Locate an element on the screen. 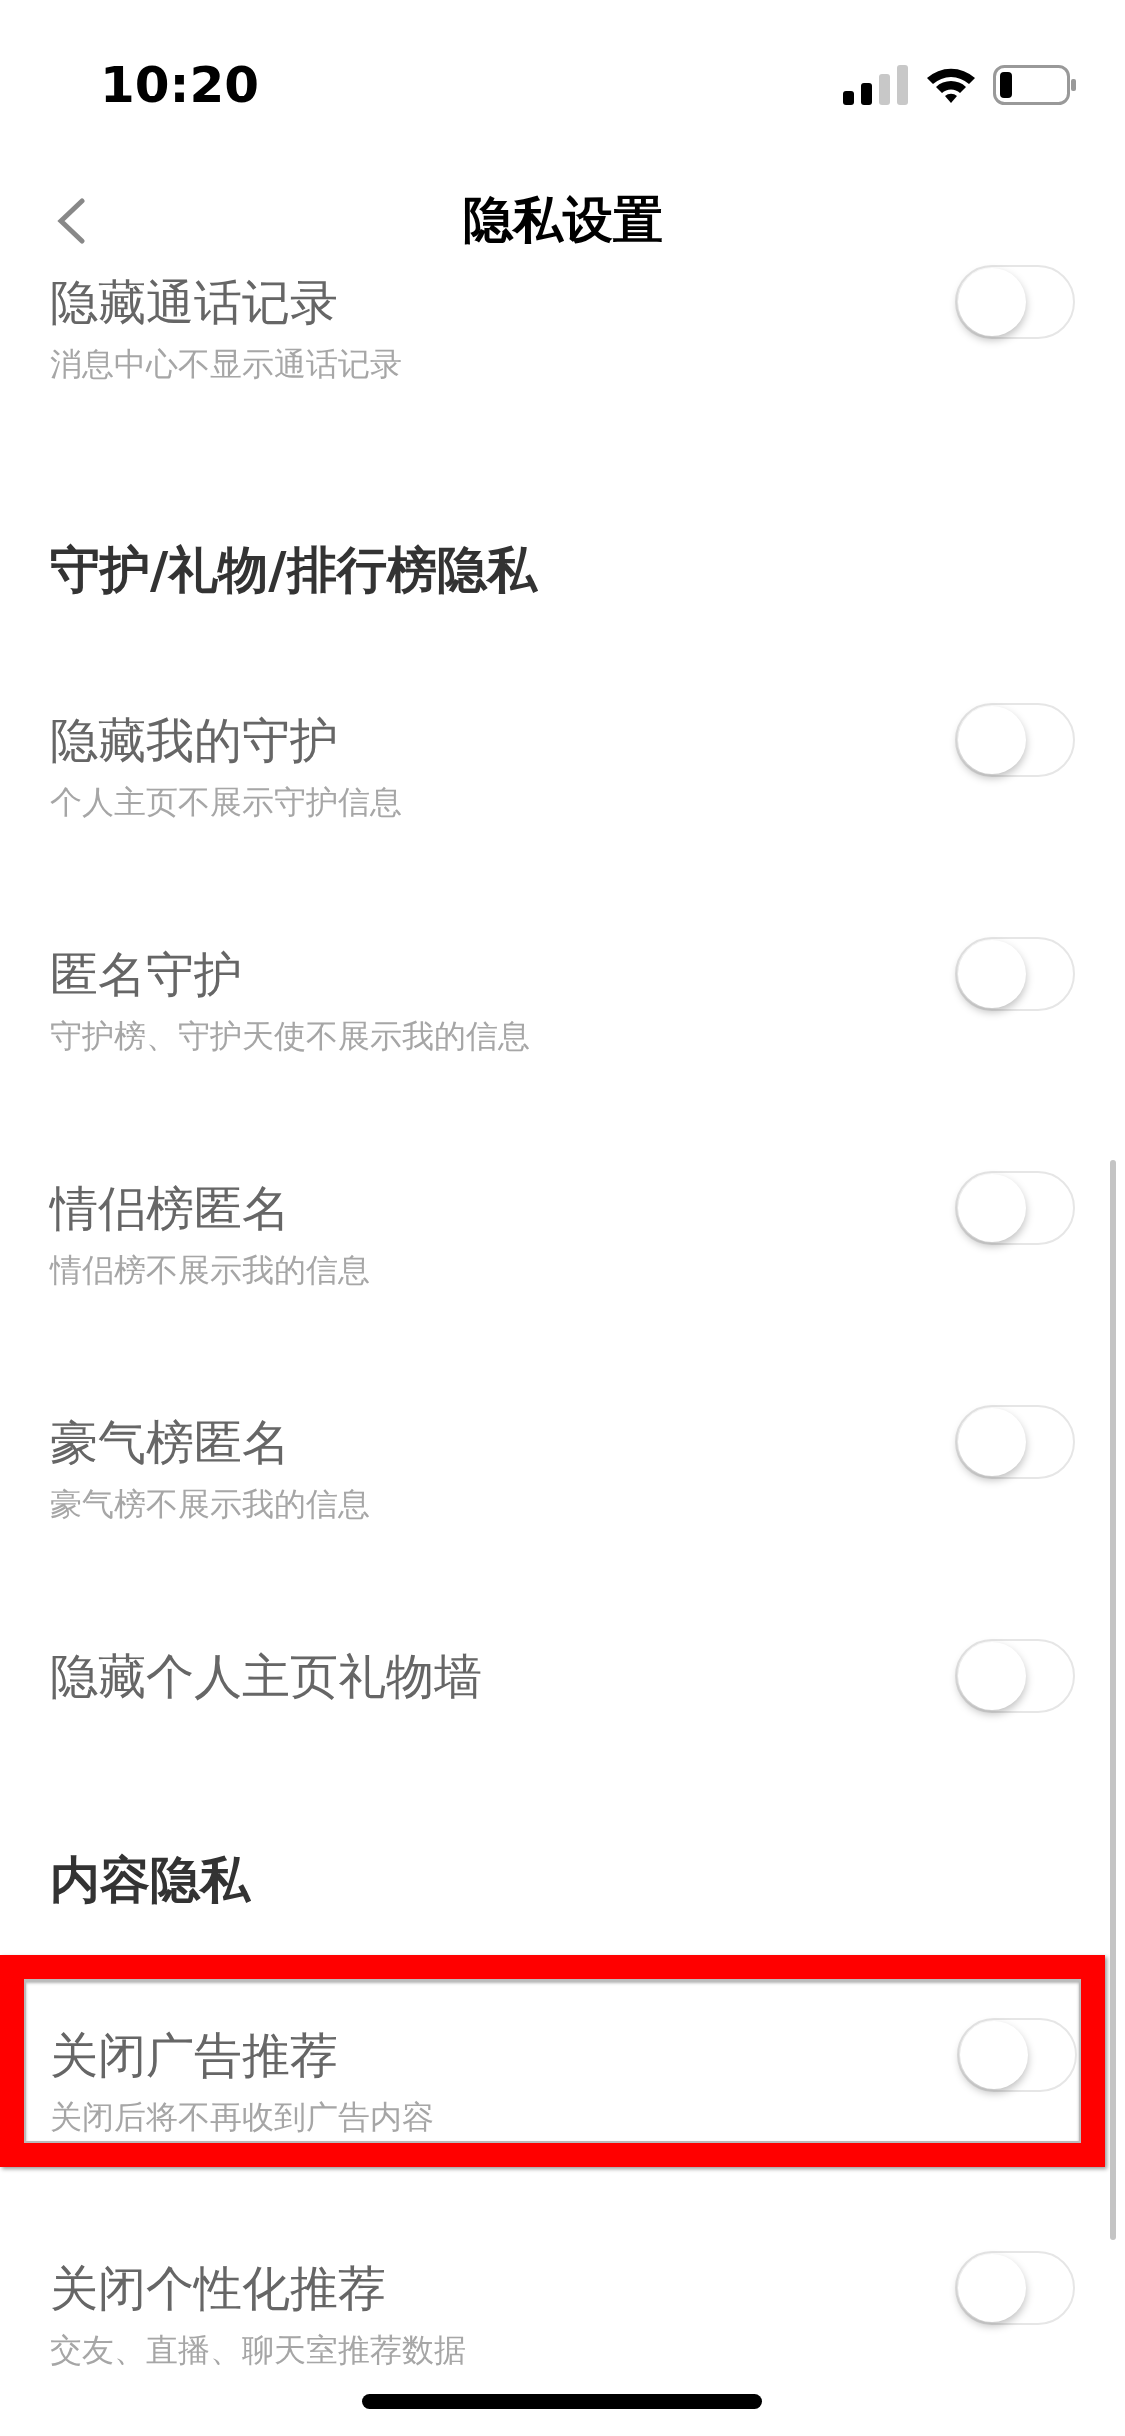 The height and width of the screenshot is (2436, 1125). section-header: 守护/礼物/排行榜隐私 is located at coordinates (293, 570).